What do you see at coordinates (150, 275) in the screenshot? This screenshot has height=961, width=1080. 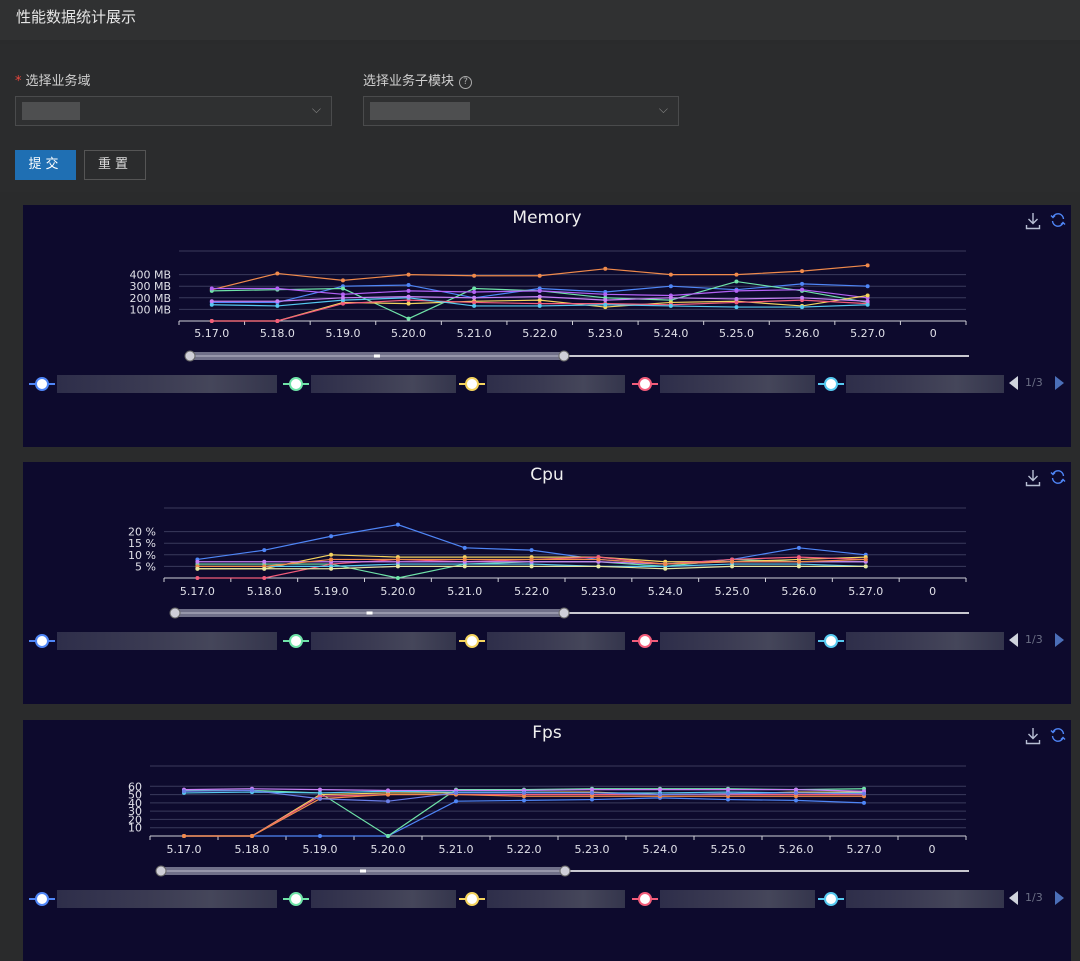 I see `y-tick-label: 400 MB` at bounding box center [150, 275].